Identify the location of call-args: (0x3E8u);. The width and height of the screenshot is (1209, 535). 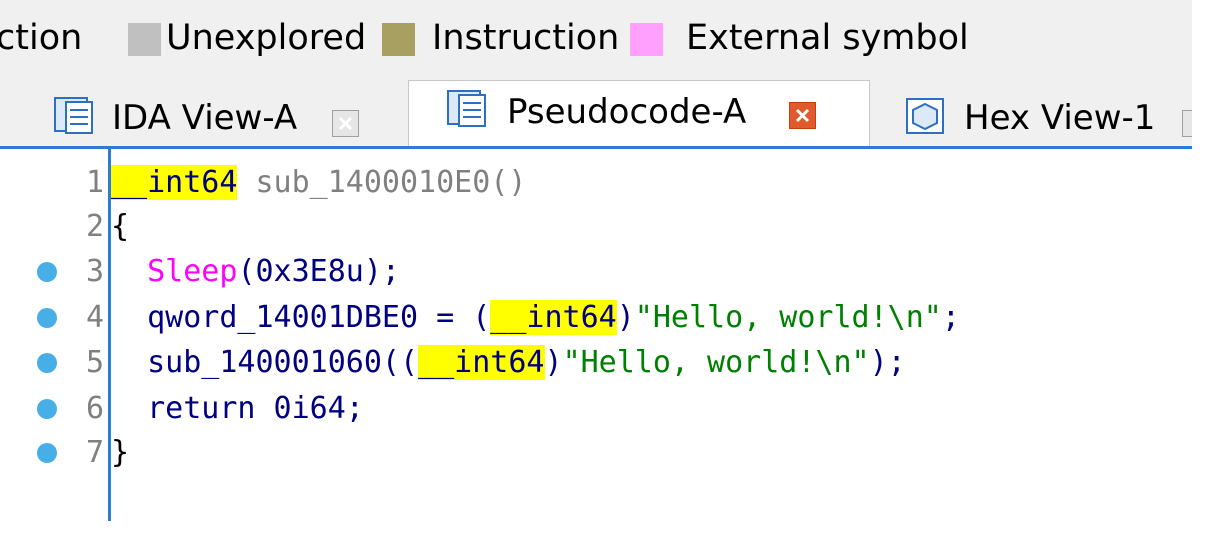
(318, 271).